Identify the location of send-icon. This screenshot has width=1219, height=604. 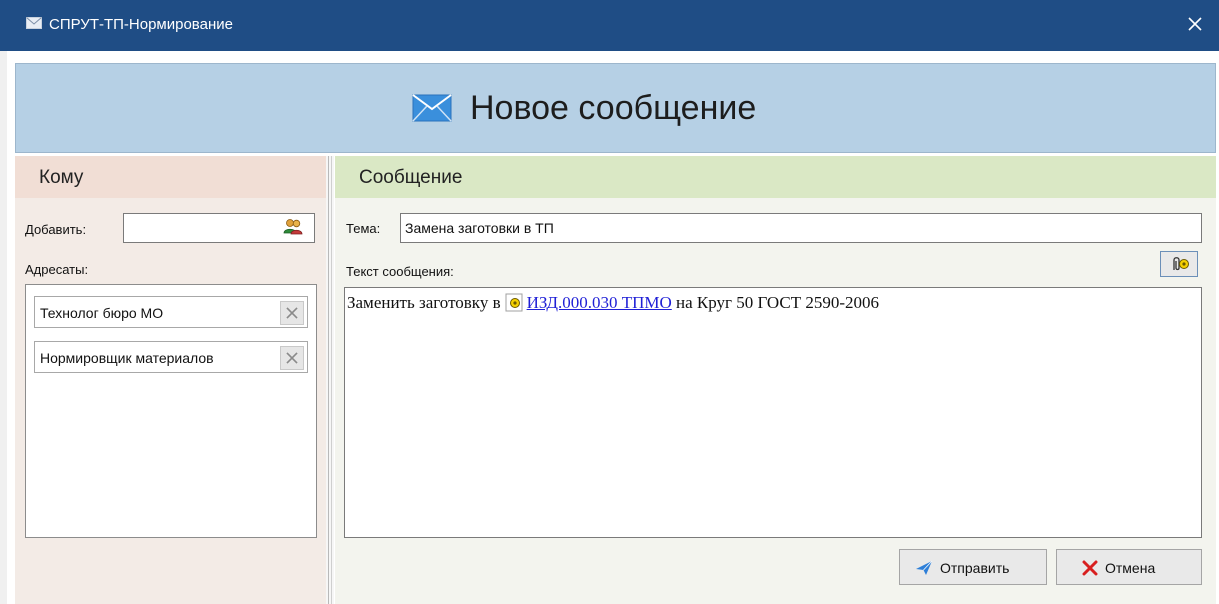
(924, 567).